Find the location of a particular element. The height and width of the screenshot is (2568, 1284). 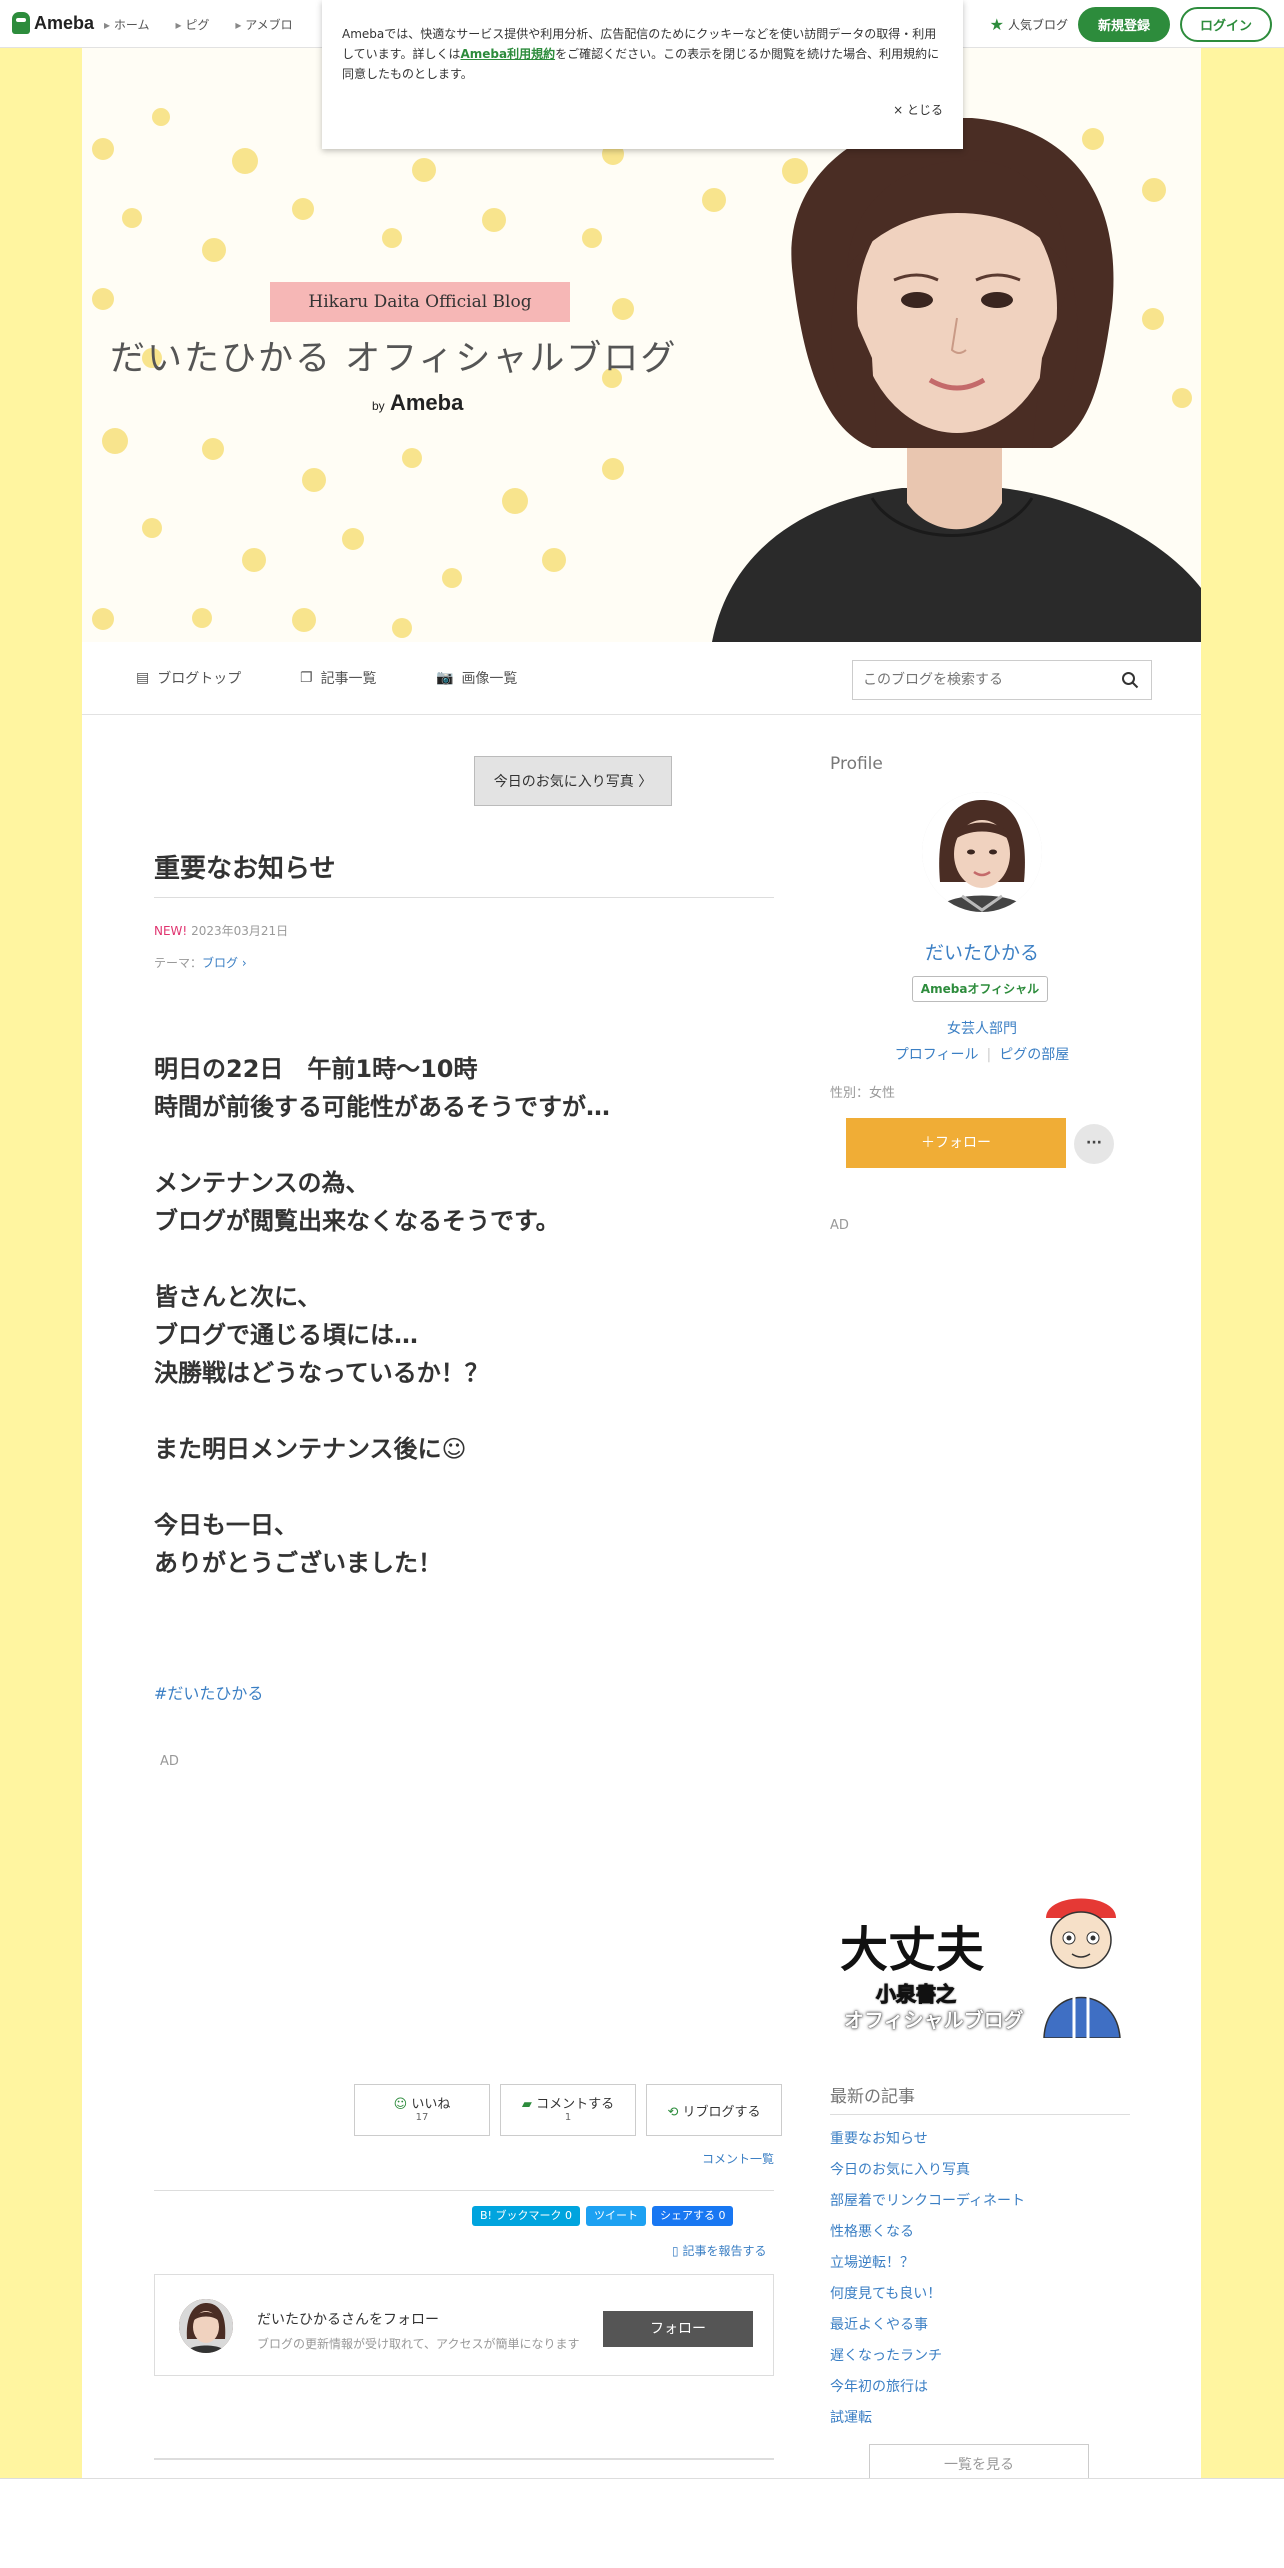

comment-icon: ▰ is located at coordinates (526, 2104).